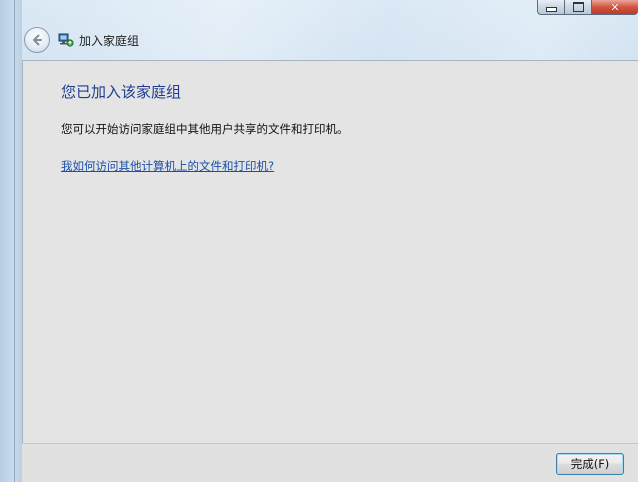  I want to click on page-heading: 您已加入该家庭组, so click(121, 92).